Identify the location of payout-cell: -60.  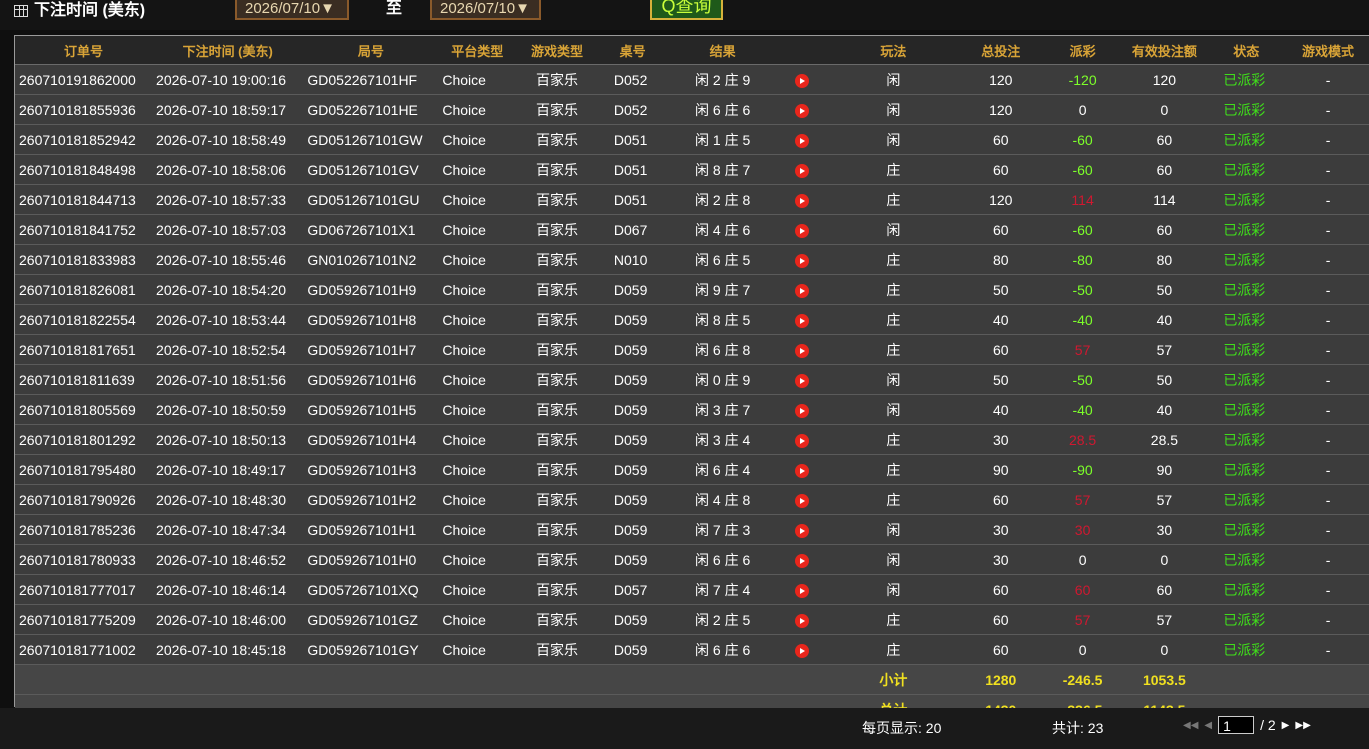
(1082, 139).